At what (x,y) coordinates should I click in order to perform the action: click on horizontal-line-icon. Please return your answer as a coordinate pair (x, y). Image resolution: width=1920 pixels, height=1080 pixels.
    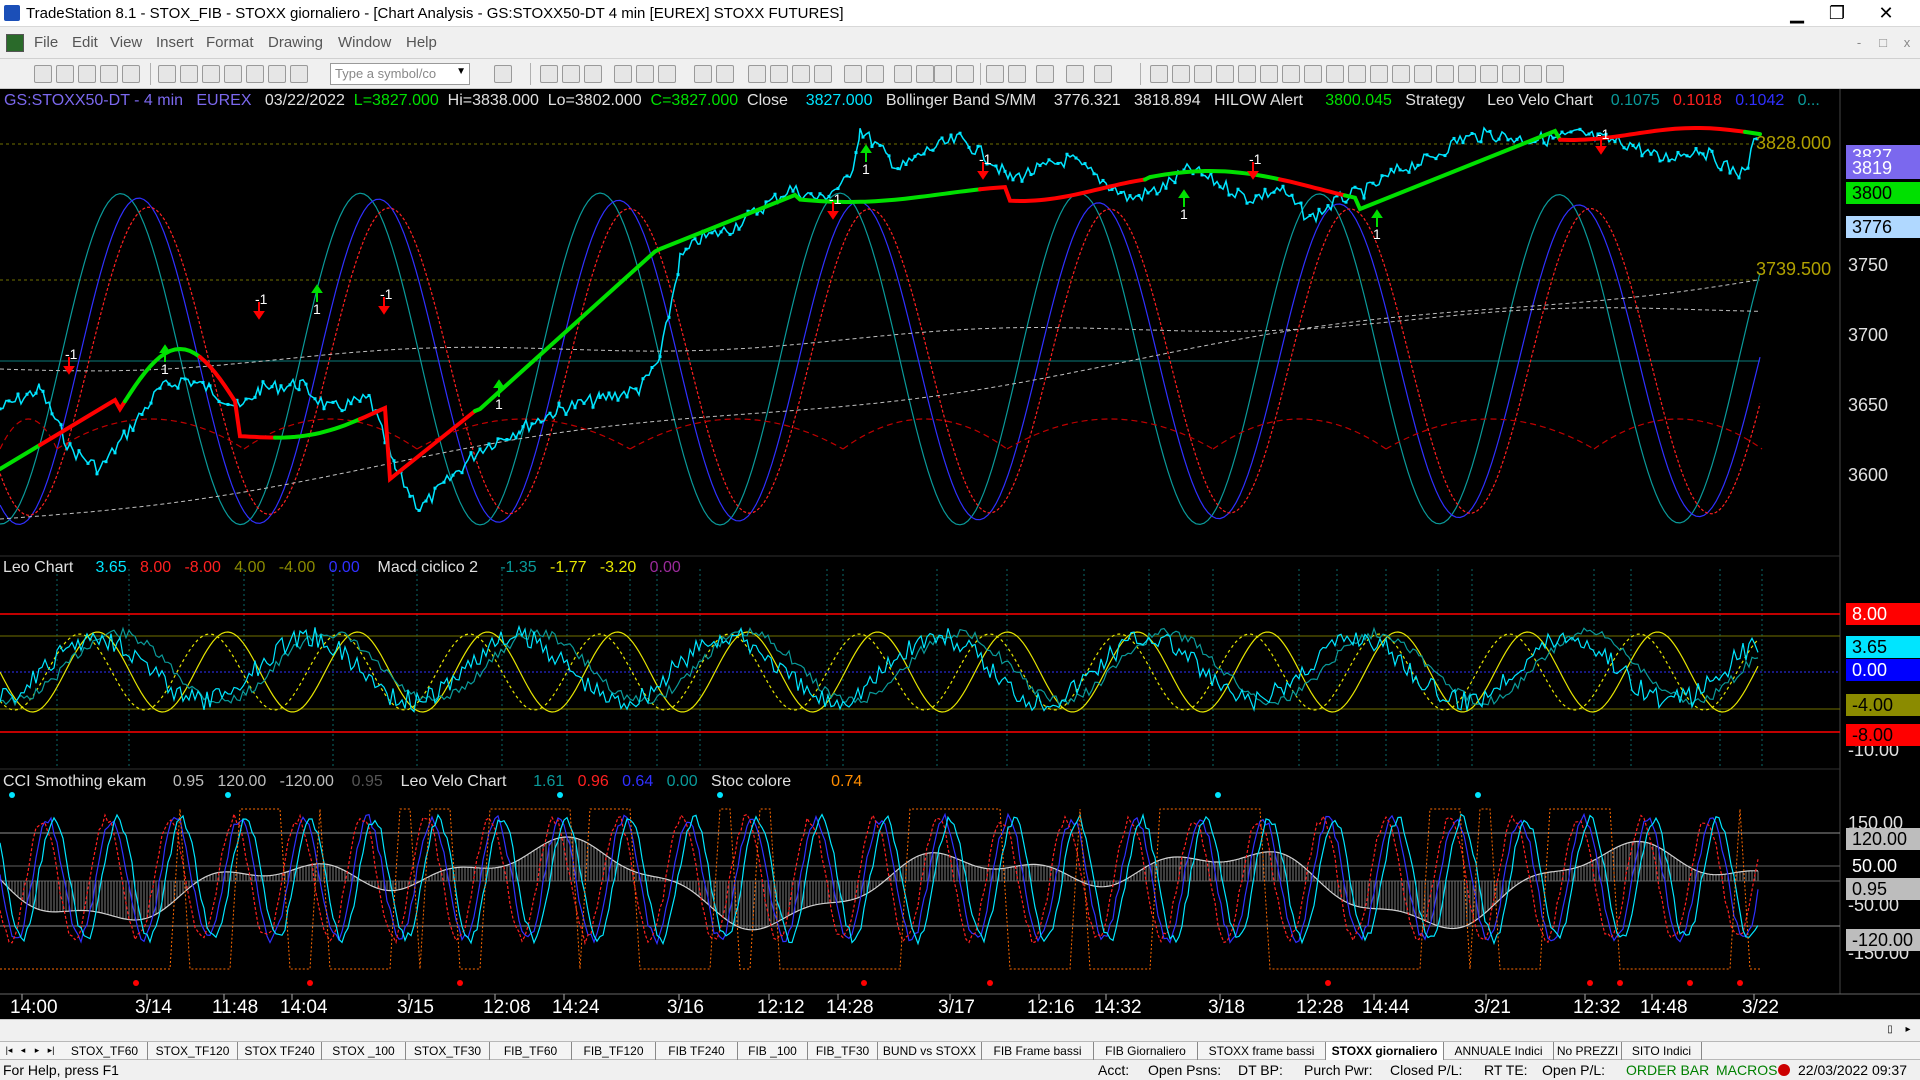
    Looking at the image, I should click on (1203, 74).